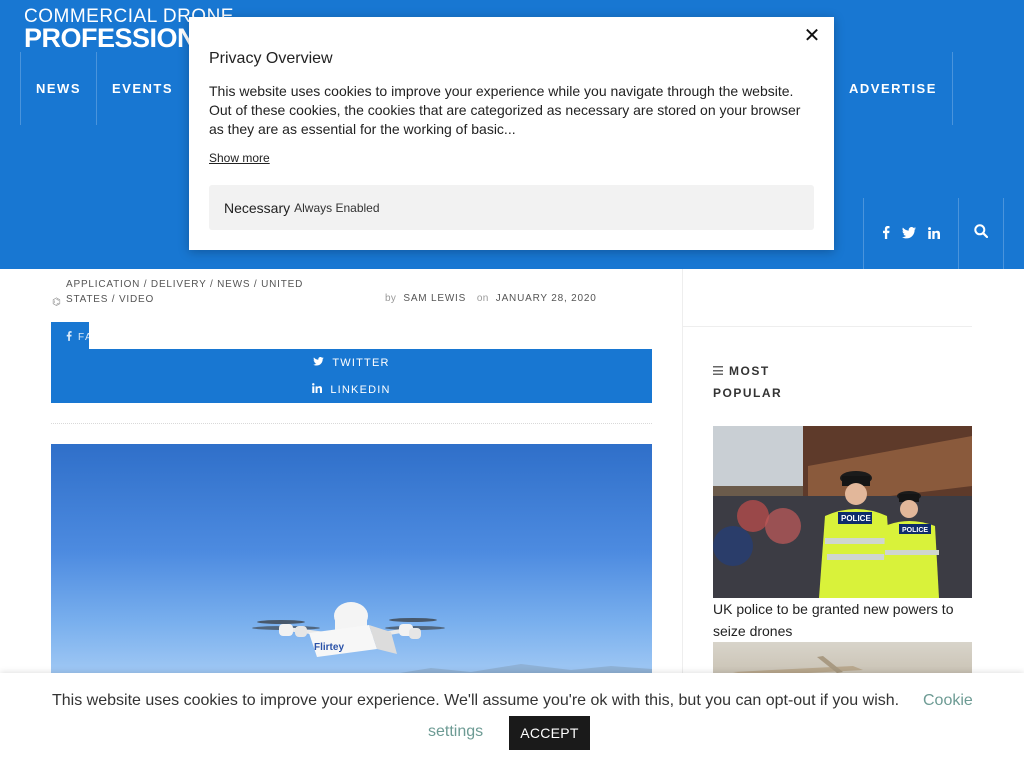 This screenshot has height=768, width=1024. I want to click on category-links-line-1: APPLICATION / DELIVERY / NEWS / UNITED, so click(189, 284).